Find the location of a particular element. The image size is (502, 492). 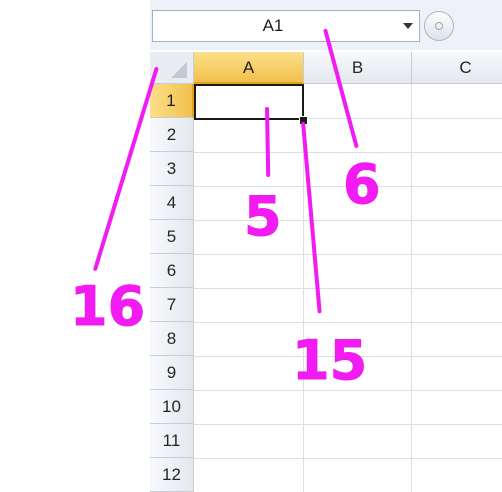

row-header-9: 9 is located at coordinates (172, 373).